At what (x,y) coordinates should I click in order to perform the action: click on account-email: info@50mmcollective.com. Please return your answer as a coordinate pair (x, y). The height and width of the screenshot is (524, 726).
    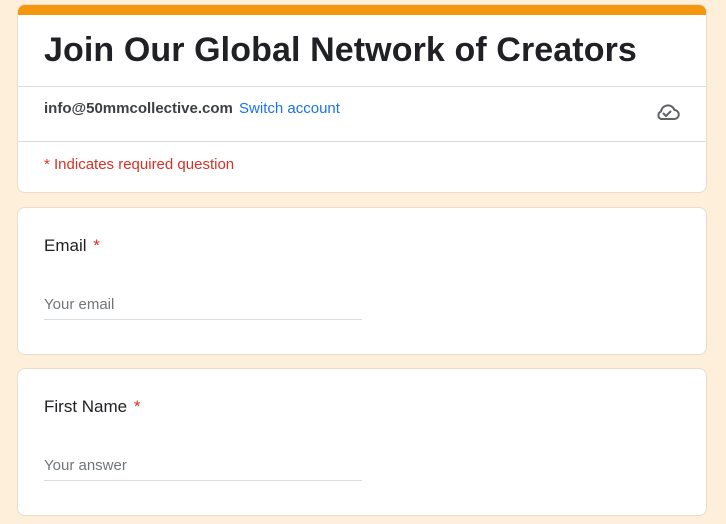
    Looking at the image, I should click on (138, 108).